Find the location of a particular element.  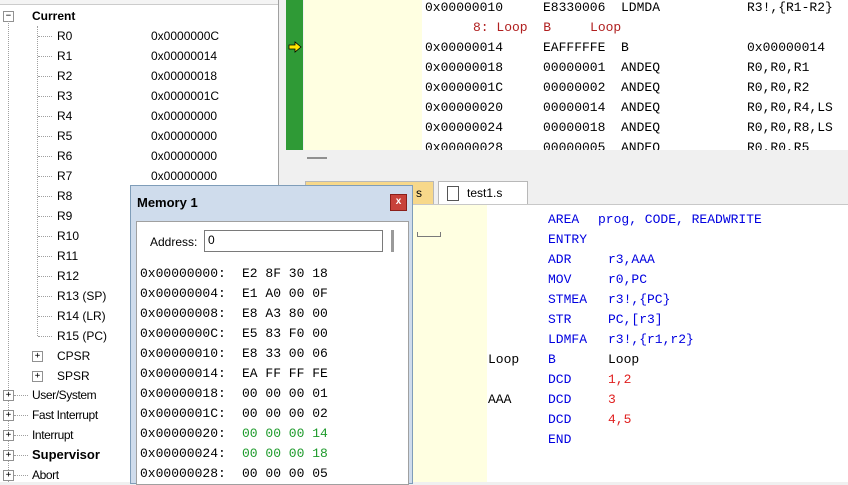

source-line: 8: Loop B Loop is located at coordinates (547, 27).